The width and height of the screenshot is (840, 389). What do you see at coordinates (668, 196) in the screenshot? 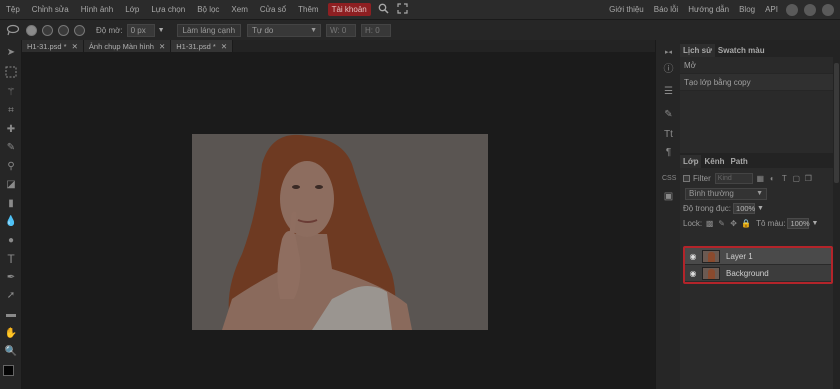
I see `image-icon: ▣` at bounding box center [668, 196].